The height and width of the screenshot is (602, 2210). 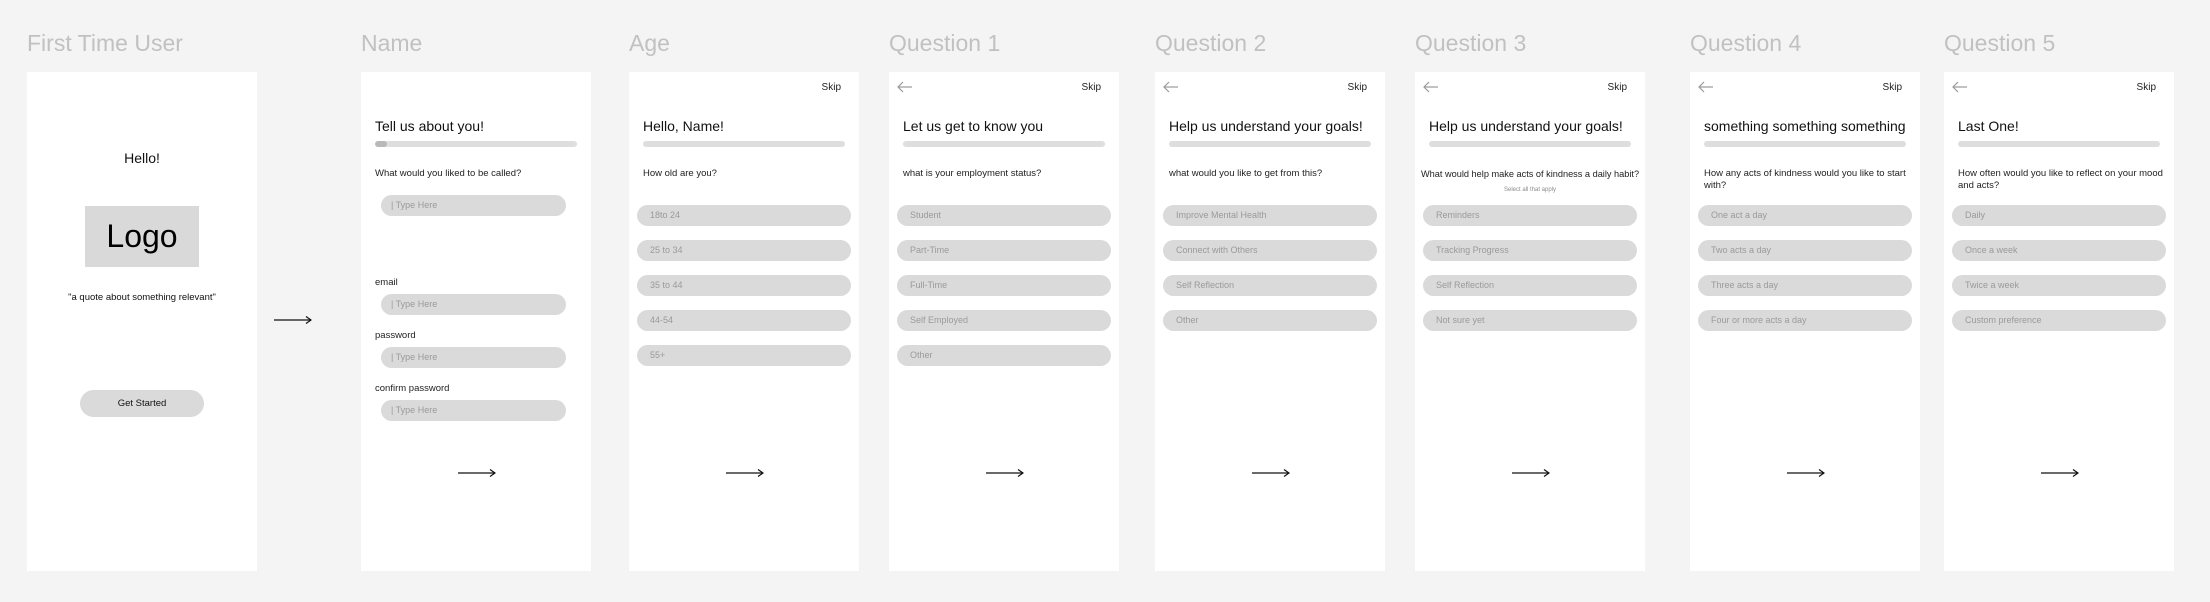 I want to click on option-pill: Self Employed, so click(x=1004, y=320).